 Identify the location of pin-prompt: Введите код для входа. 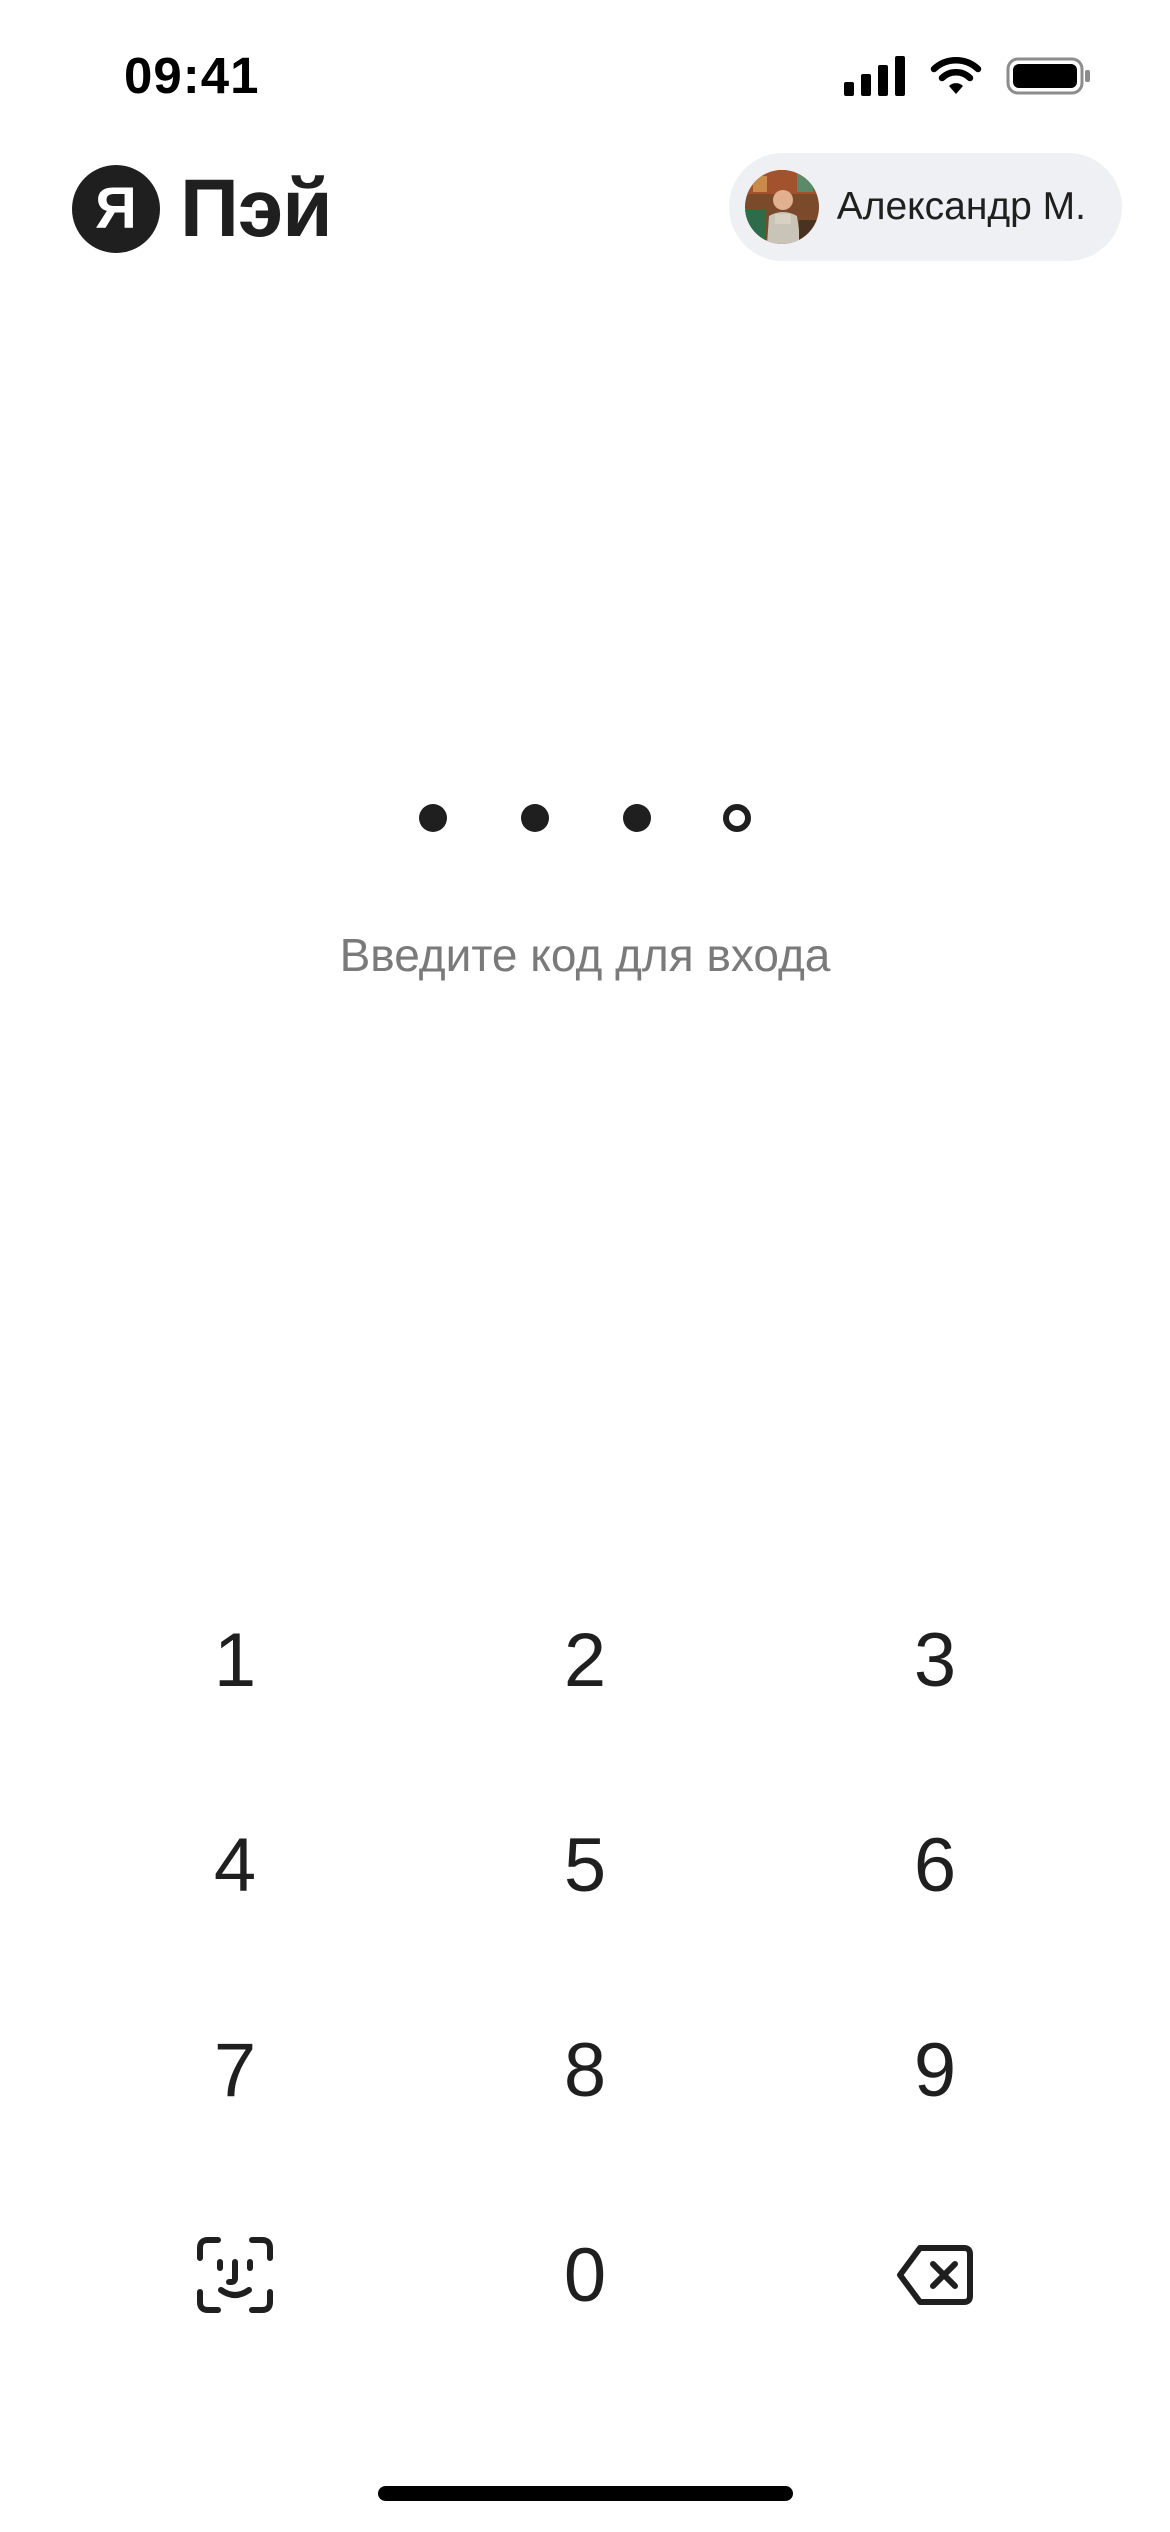
(585, 955).